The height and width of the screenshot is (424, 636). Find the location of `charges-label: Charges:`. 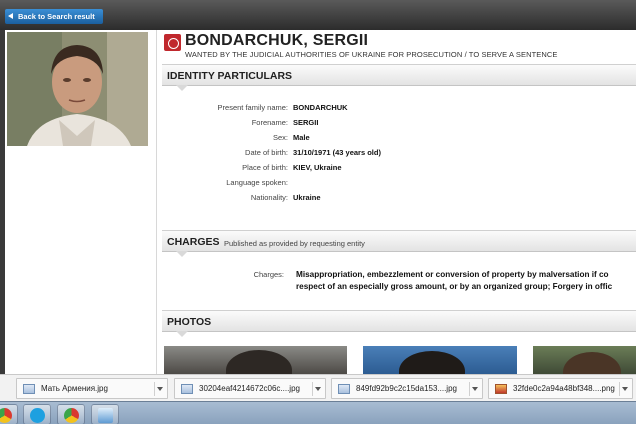

charges-label: Charges: is located at coordinates (268, 274).